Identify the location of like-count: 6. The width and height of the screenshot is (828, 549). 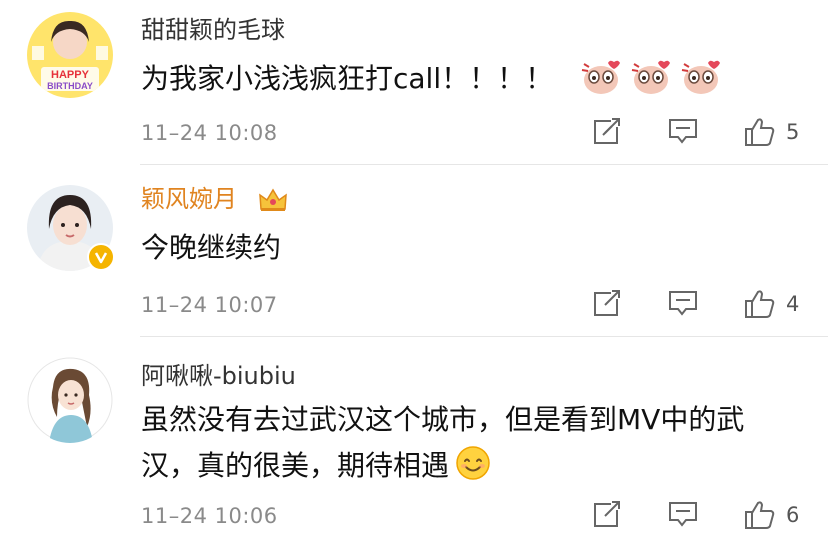
(793, 515).